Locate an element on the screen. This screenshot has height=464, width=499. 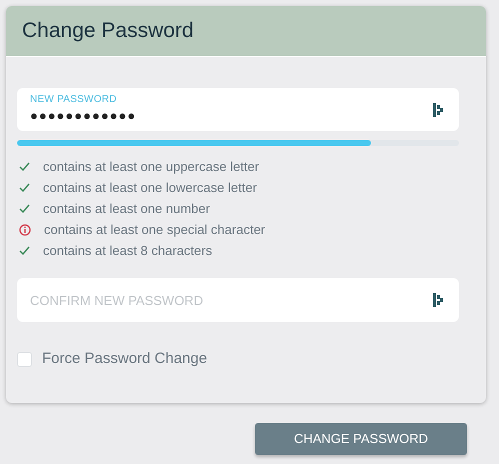
checkbox-label: Force Password Change is located at coordinates (125, 359).